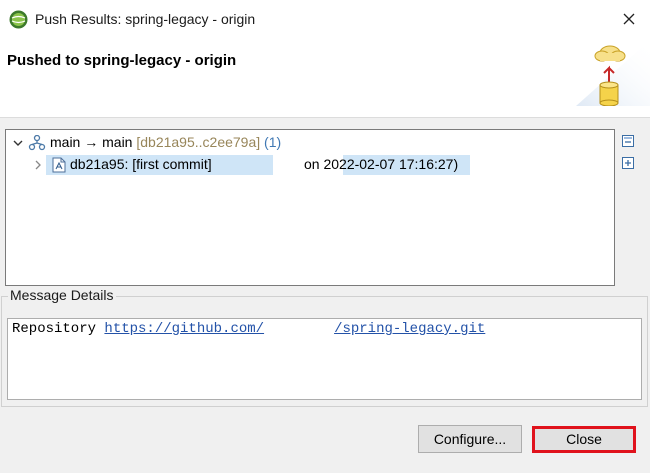 This screenshot has width=650, height=473. I want to click on commit-date: on 2022-02-07 17:16:27), so click(381, 164).